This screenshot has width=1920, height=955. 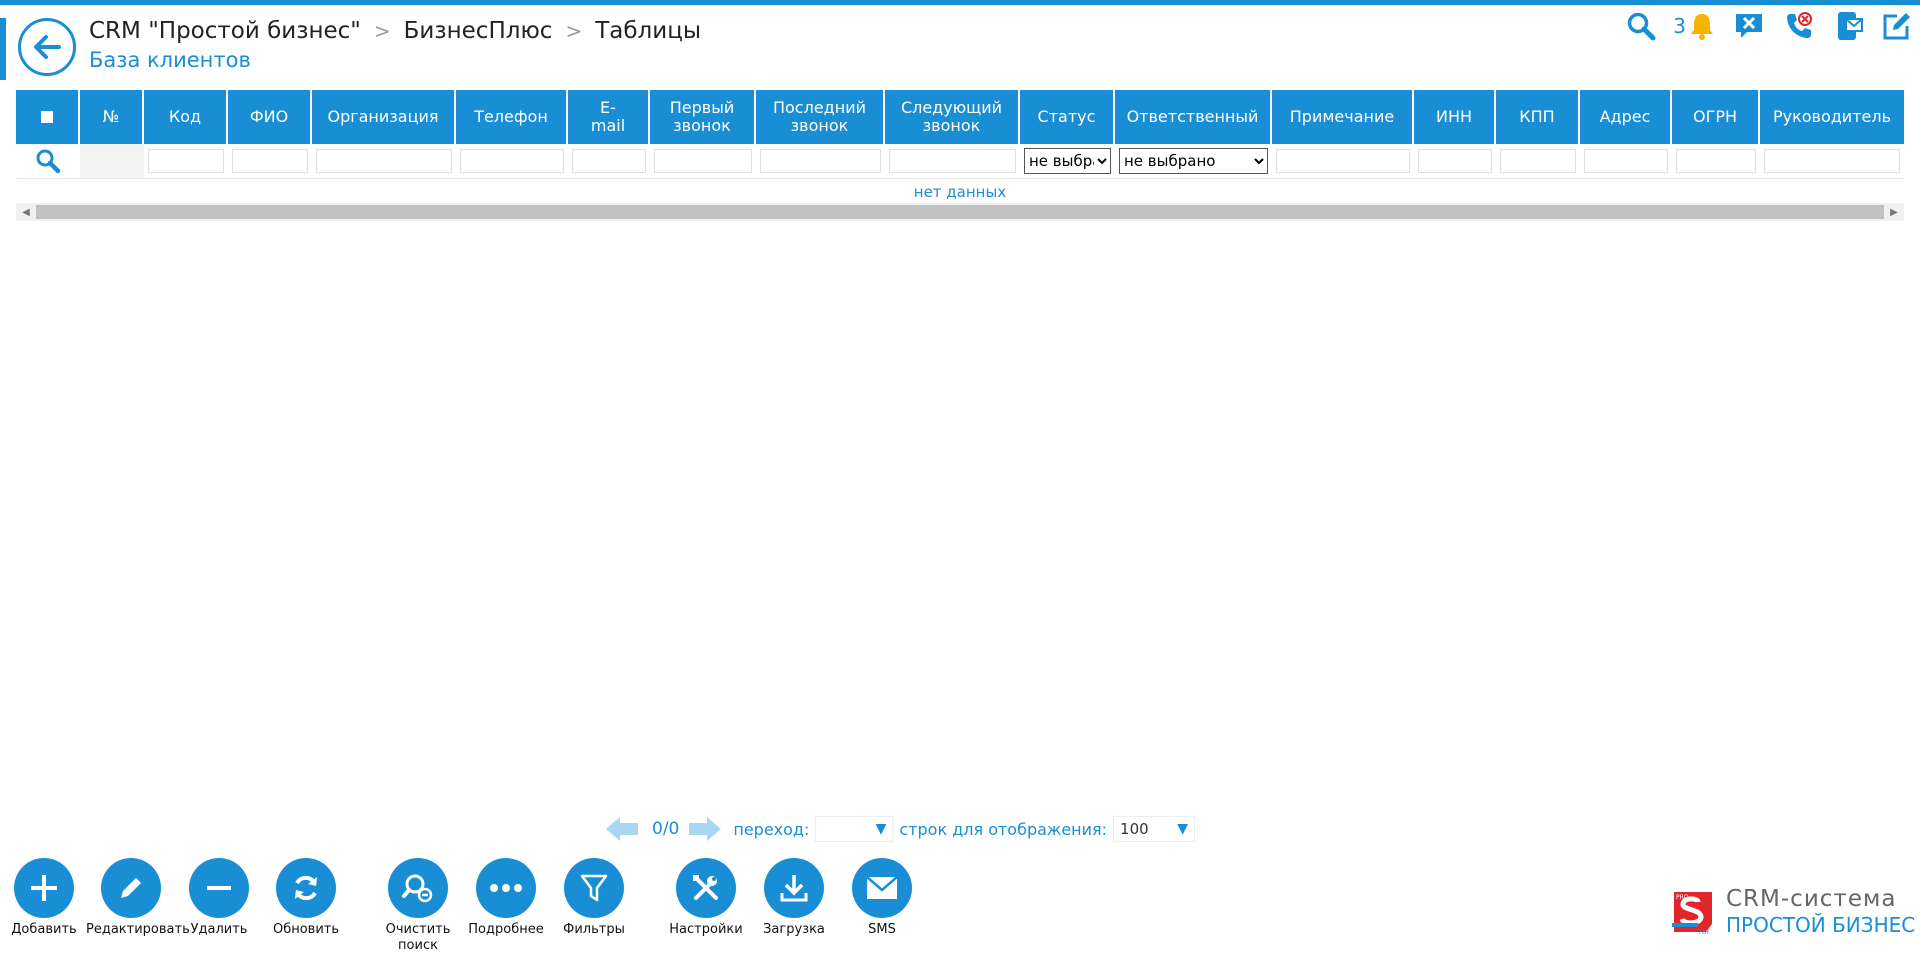 I want to click on chat-close-icon, so click(x=1749, y=26).